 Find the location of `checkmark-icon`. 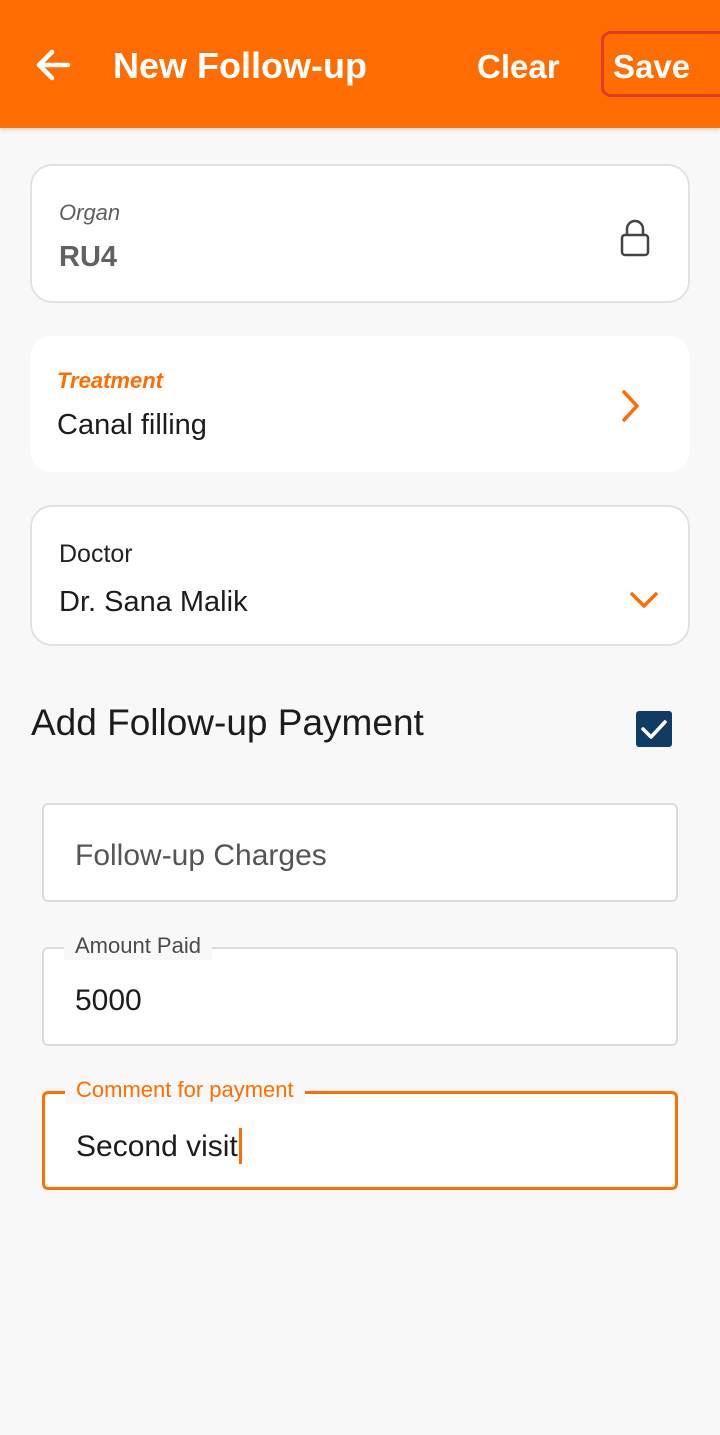

checkmark-icon is located at coordinates (654, 729).